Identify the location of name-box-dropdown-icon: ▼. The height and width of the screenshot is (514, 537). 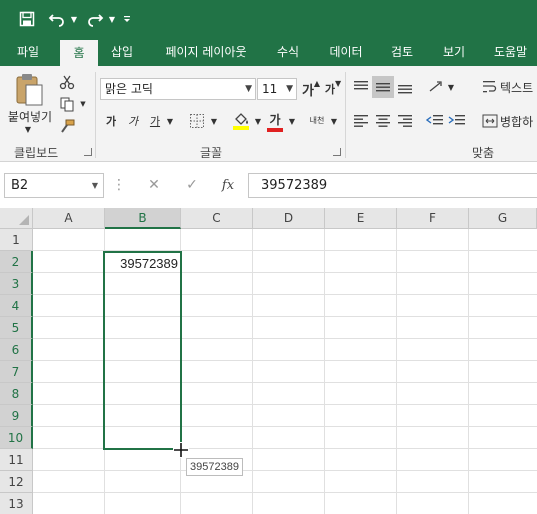
(95, 185).